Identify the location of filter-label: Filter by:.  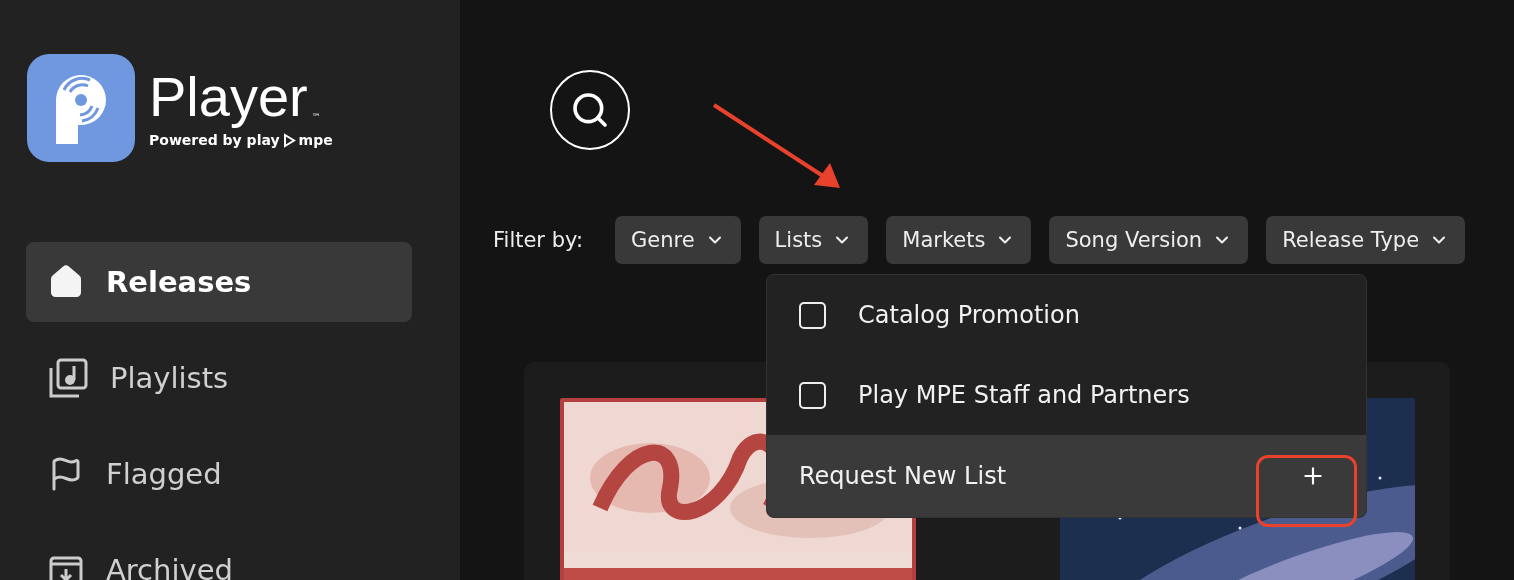
(538, 240).